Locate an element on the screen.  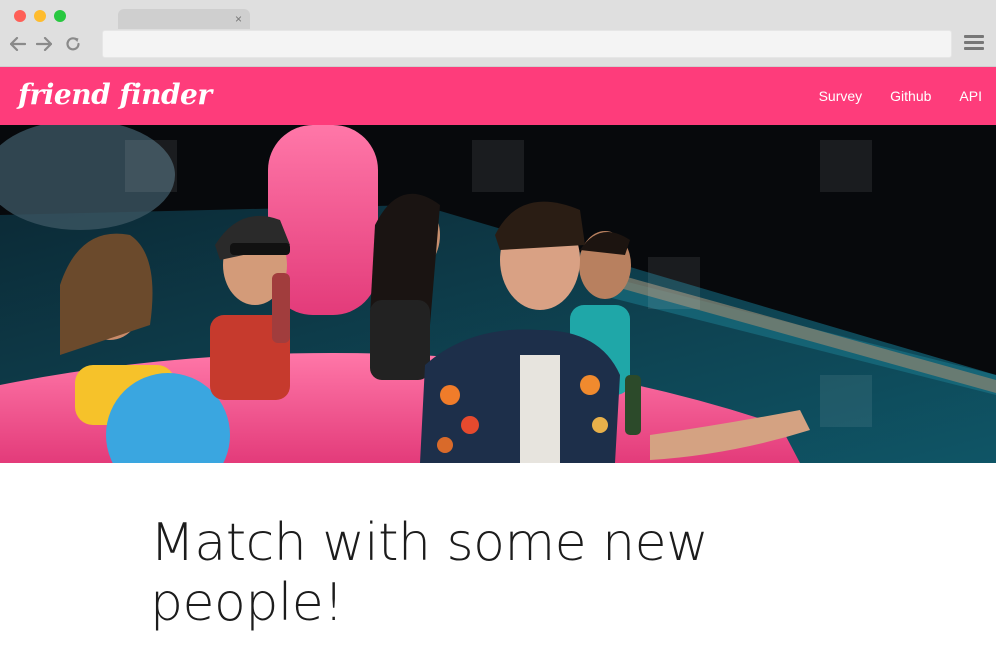
tab-close-icon: × is located at coordinates (238, 19).